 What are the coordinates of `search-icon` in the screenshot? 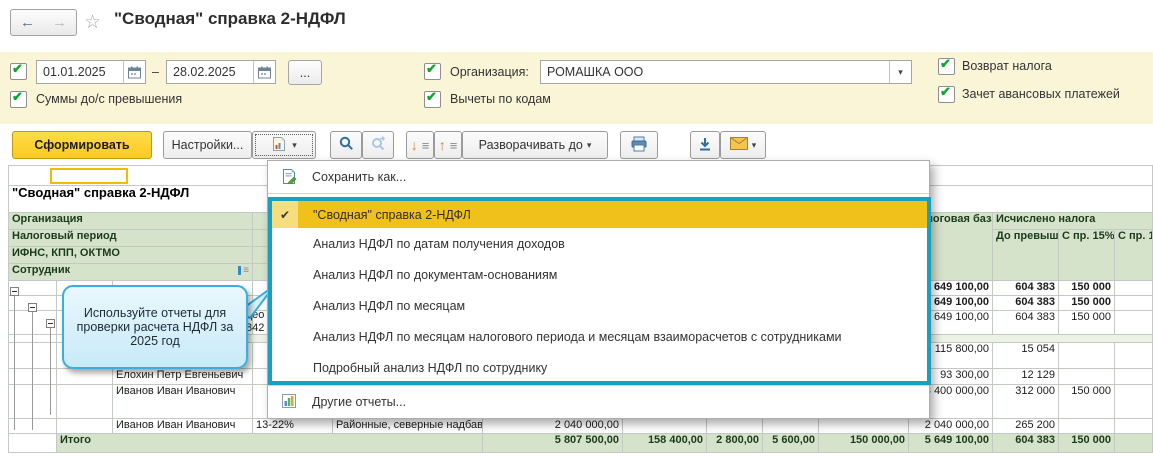 It's located at (346, 145).